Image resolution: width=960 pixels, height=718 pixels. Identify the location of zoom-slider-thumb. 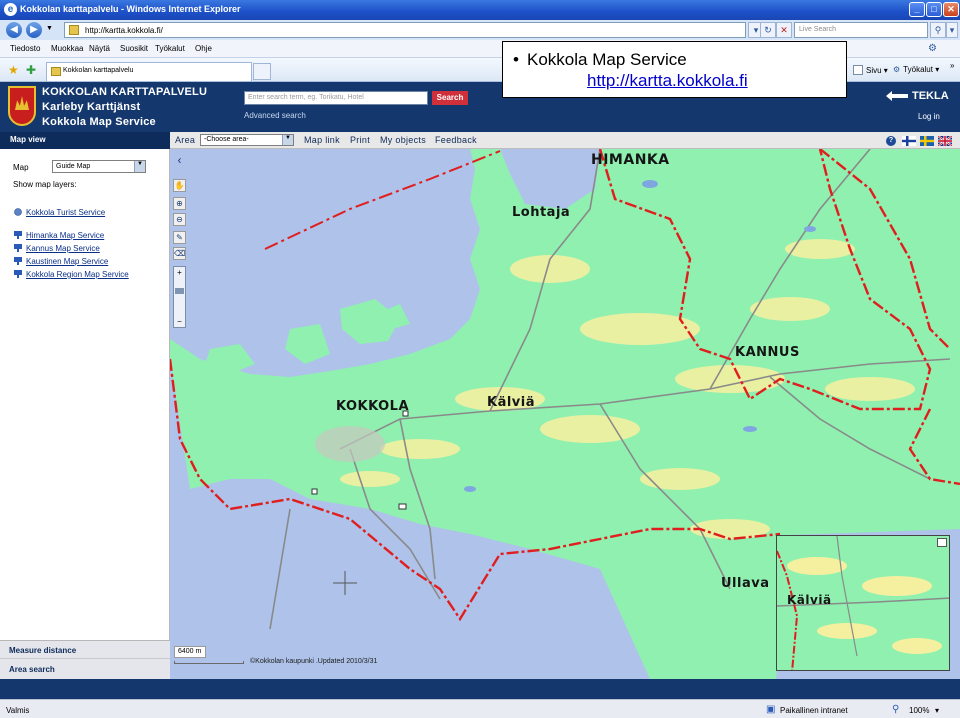
(179, 291).